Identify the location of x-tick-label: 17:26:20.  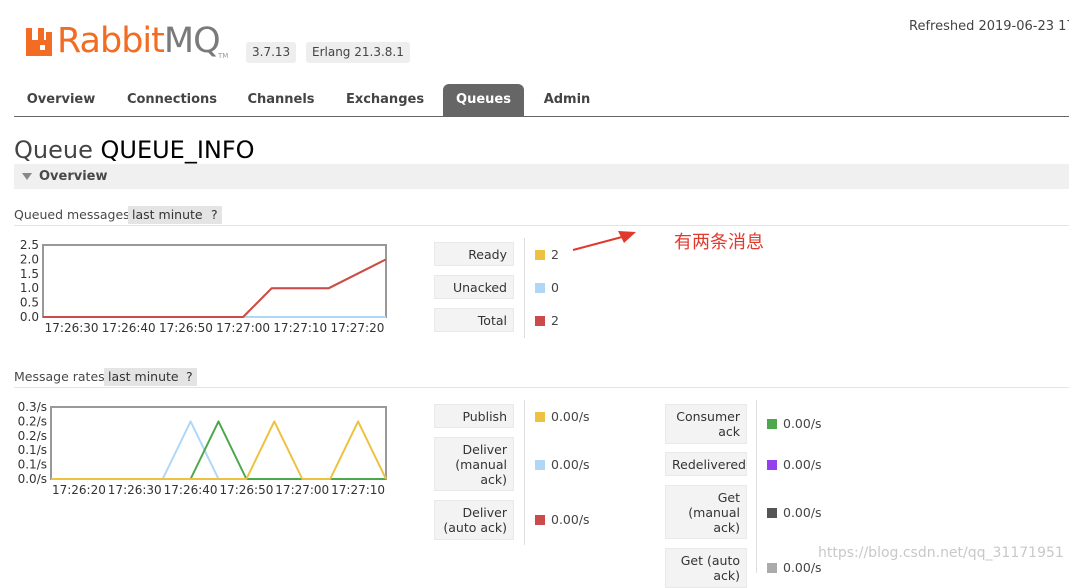
(79, 490).